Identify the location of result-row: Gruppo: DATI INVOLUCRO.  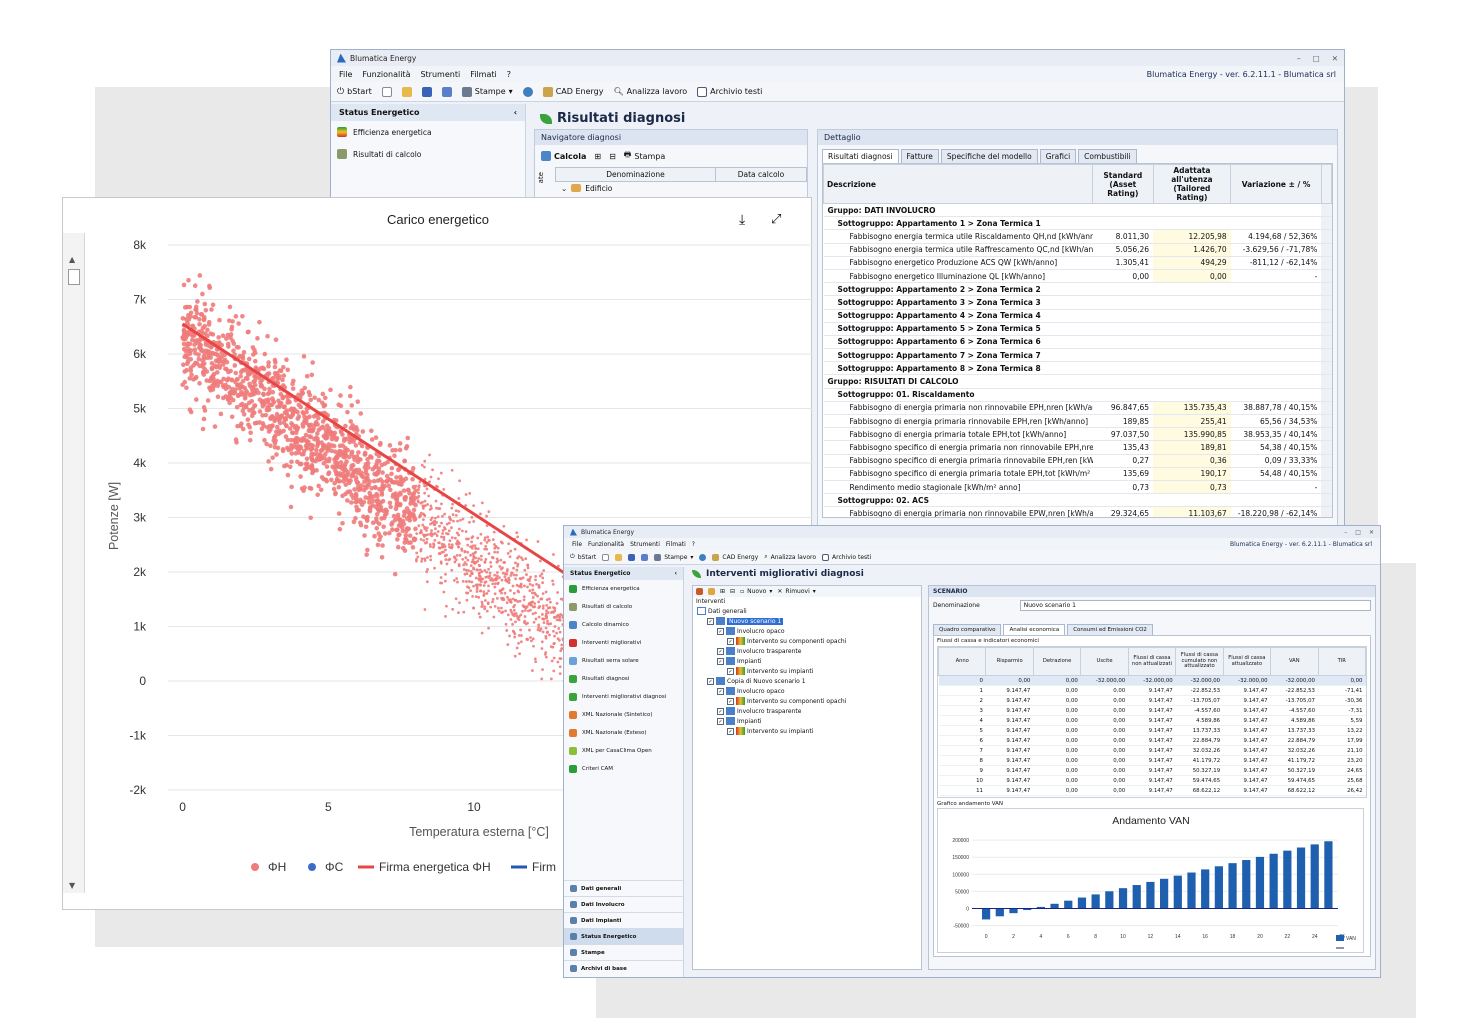
(1077, 210).